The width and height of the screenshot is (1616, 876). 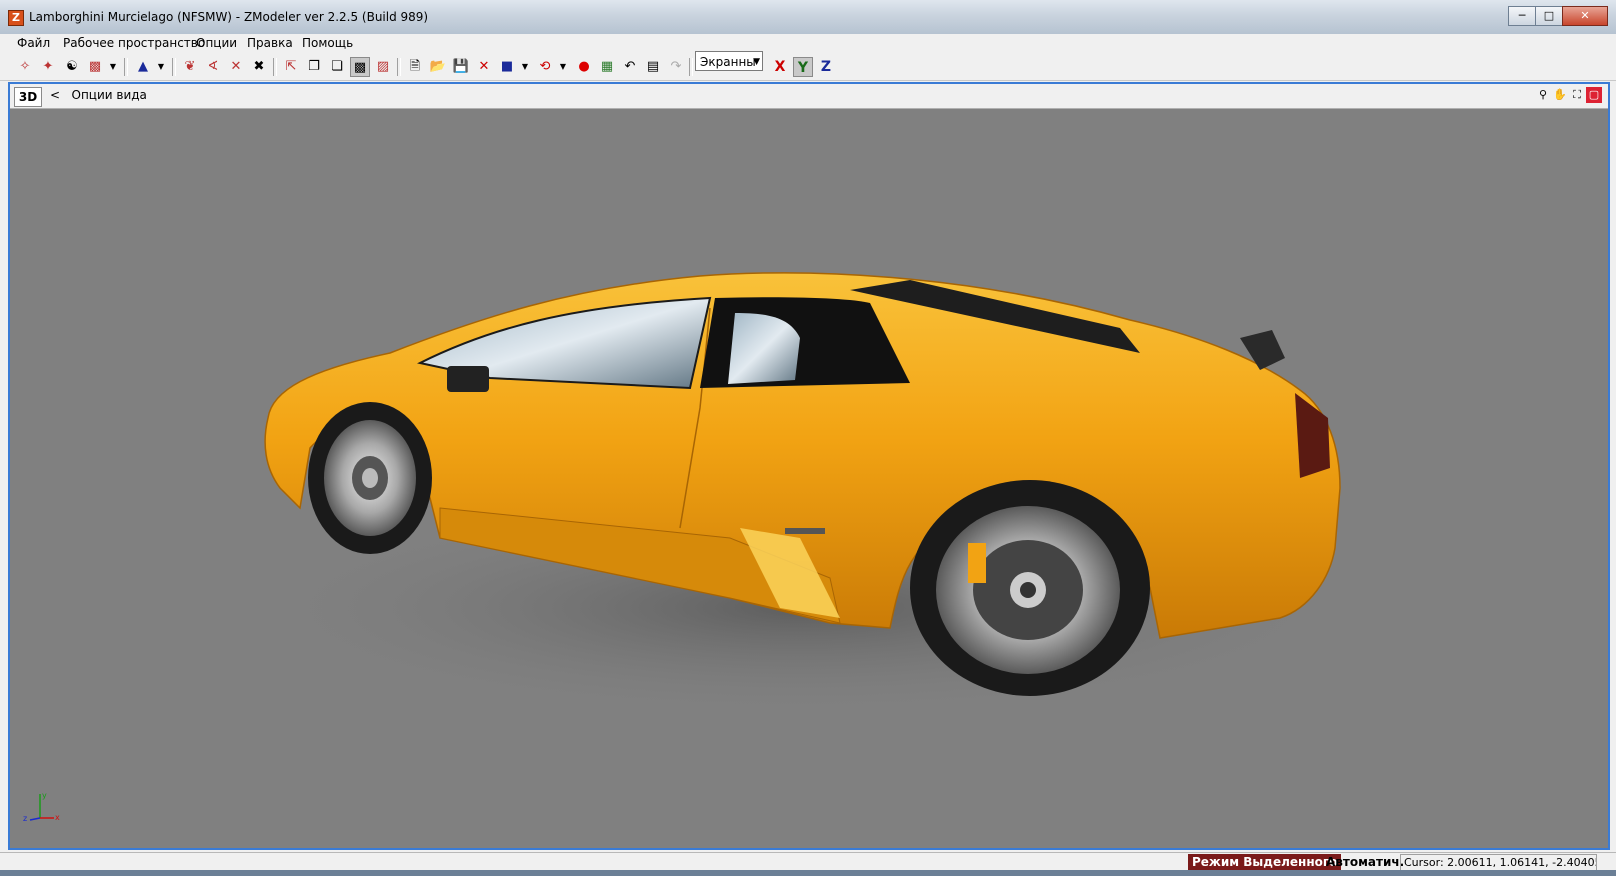 I want to click on front-wheel, so click(x=370, y=478).